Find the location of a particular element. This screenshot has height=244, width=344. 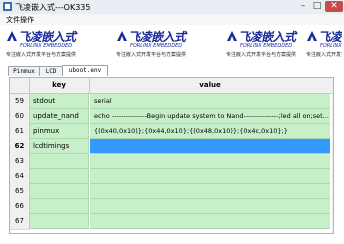

row-number: 65 is located at coordinates (20, 192).